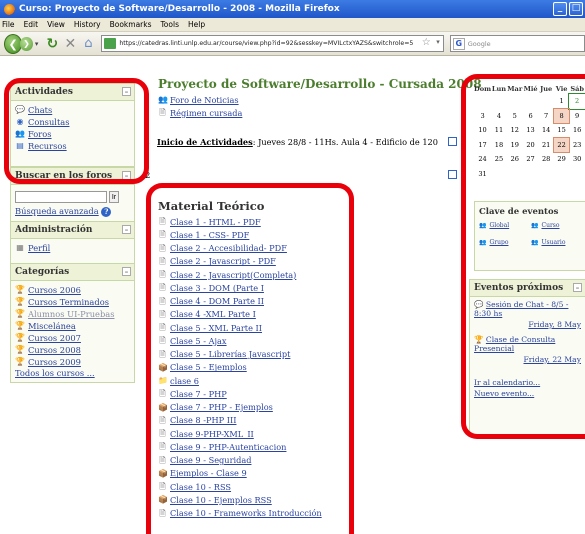  I want to click on calendar-day: 14, so click(545, 130).